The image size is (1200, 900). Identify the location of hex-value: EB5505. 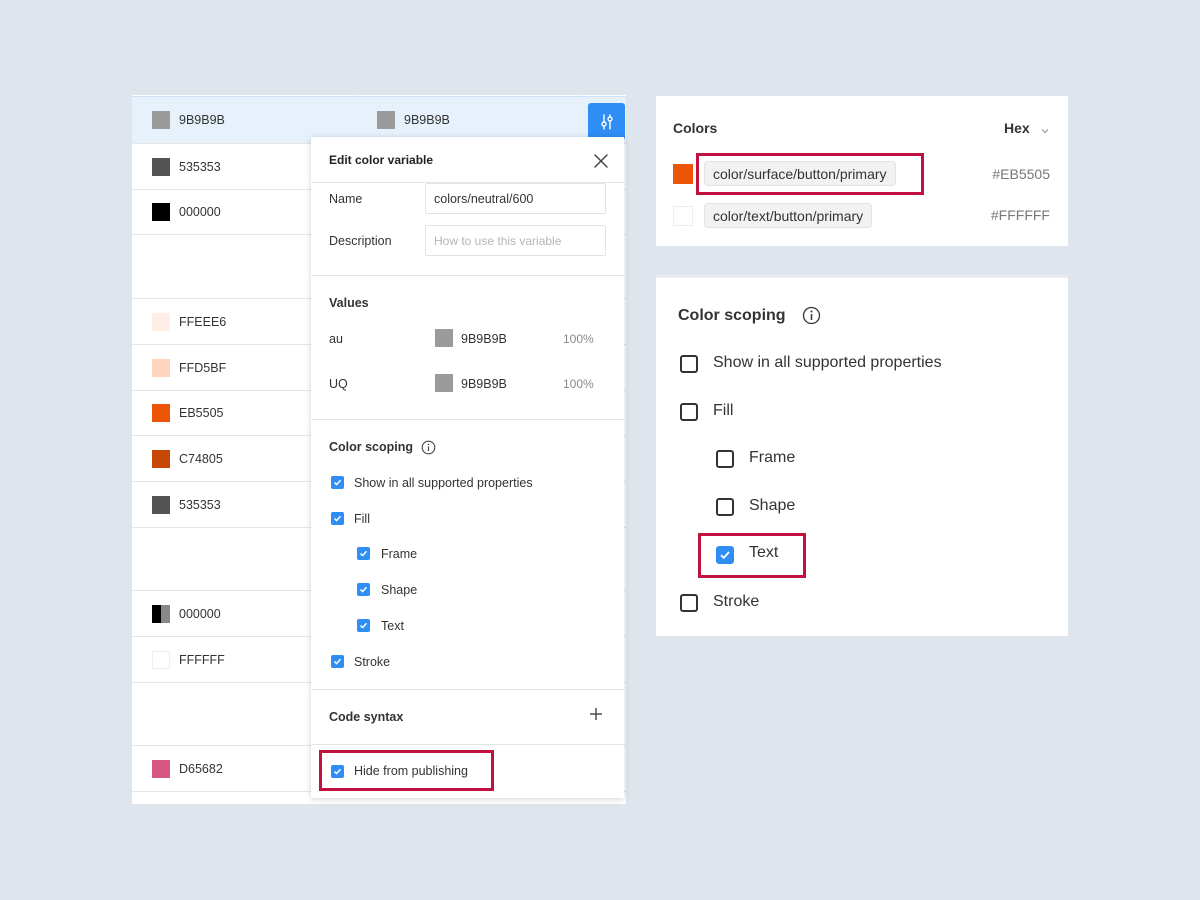
(201, 413).